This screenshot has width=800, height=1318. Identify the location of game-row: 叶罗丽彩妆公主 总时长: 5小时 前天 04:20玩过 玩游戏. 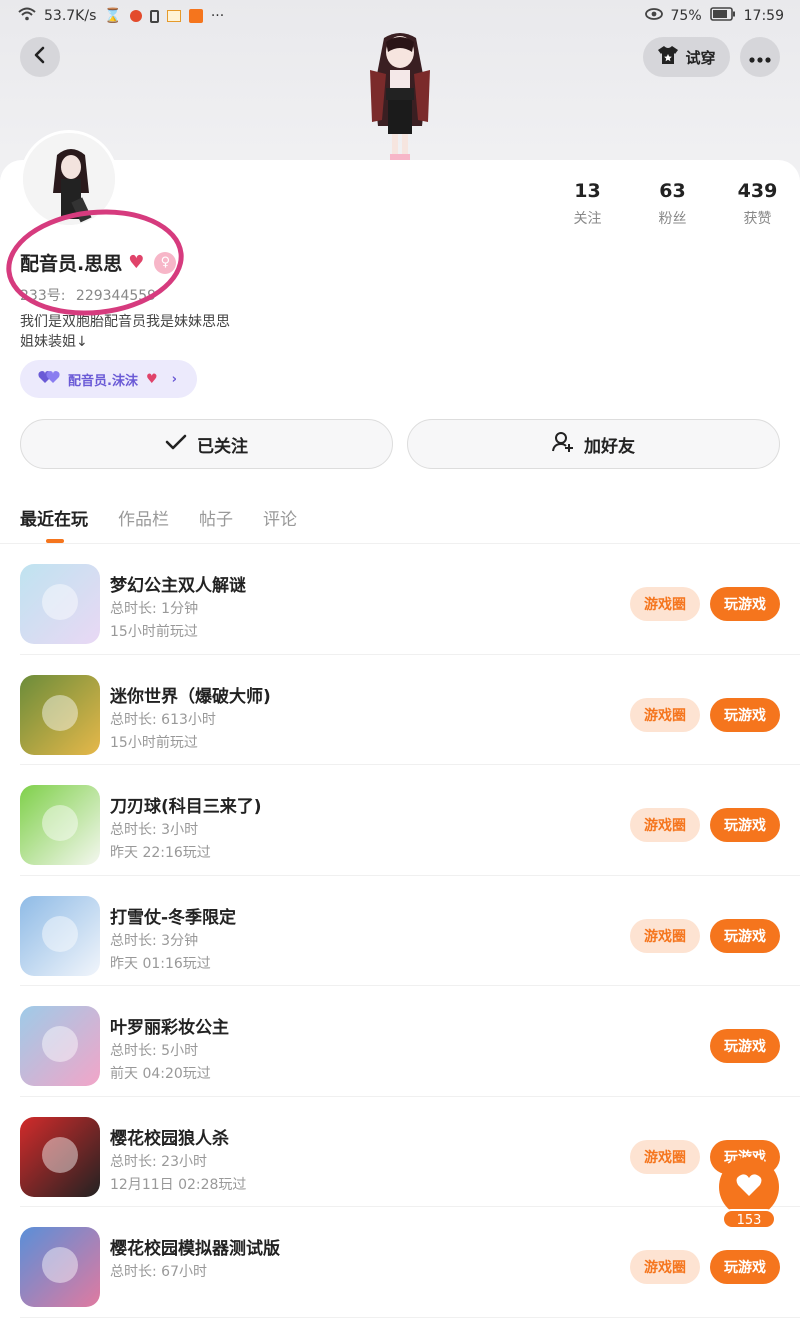
(410, 1041).